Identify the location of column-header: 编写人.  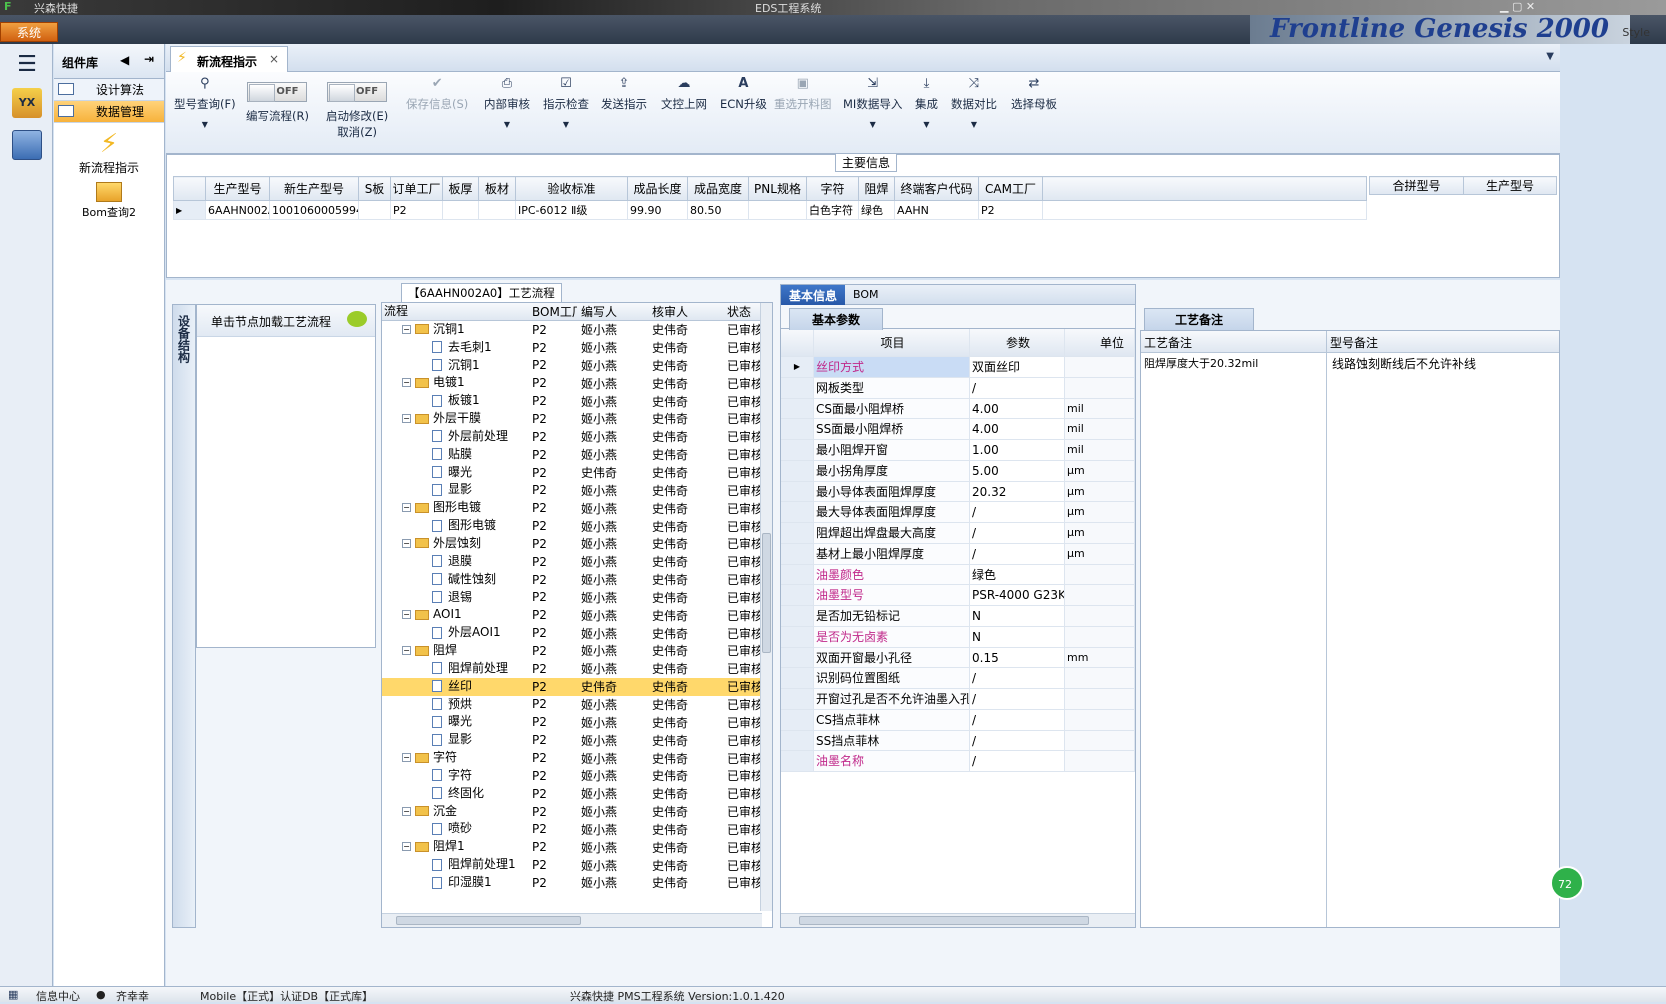
(612, 311).